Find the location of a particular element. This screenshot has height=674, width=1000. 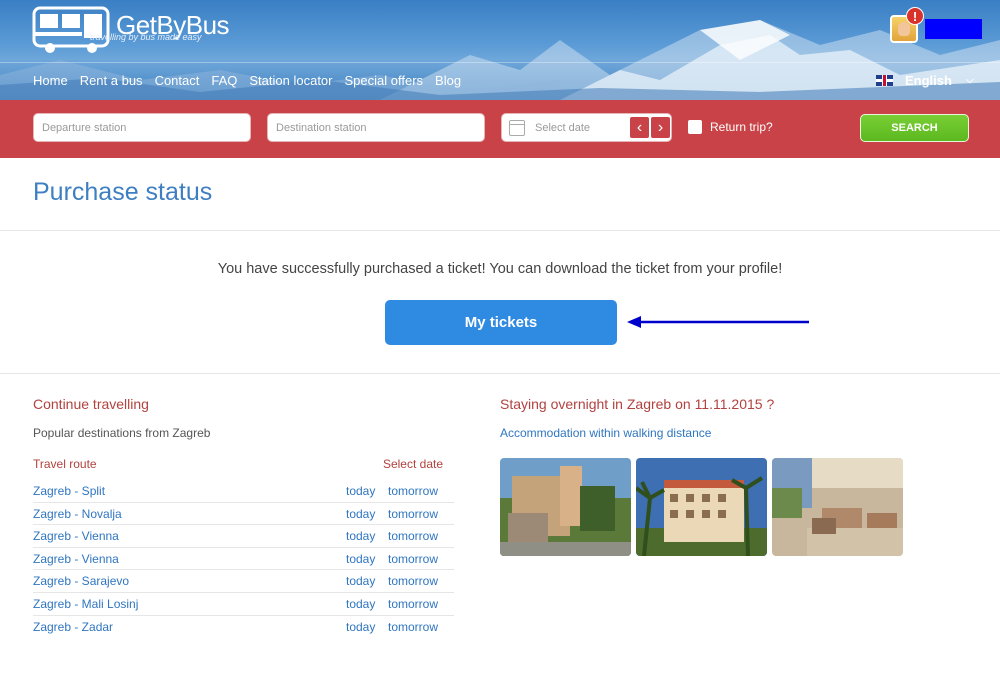

bus-icon is located at coordinates (71, 29).